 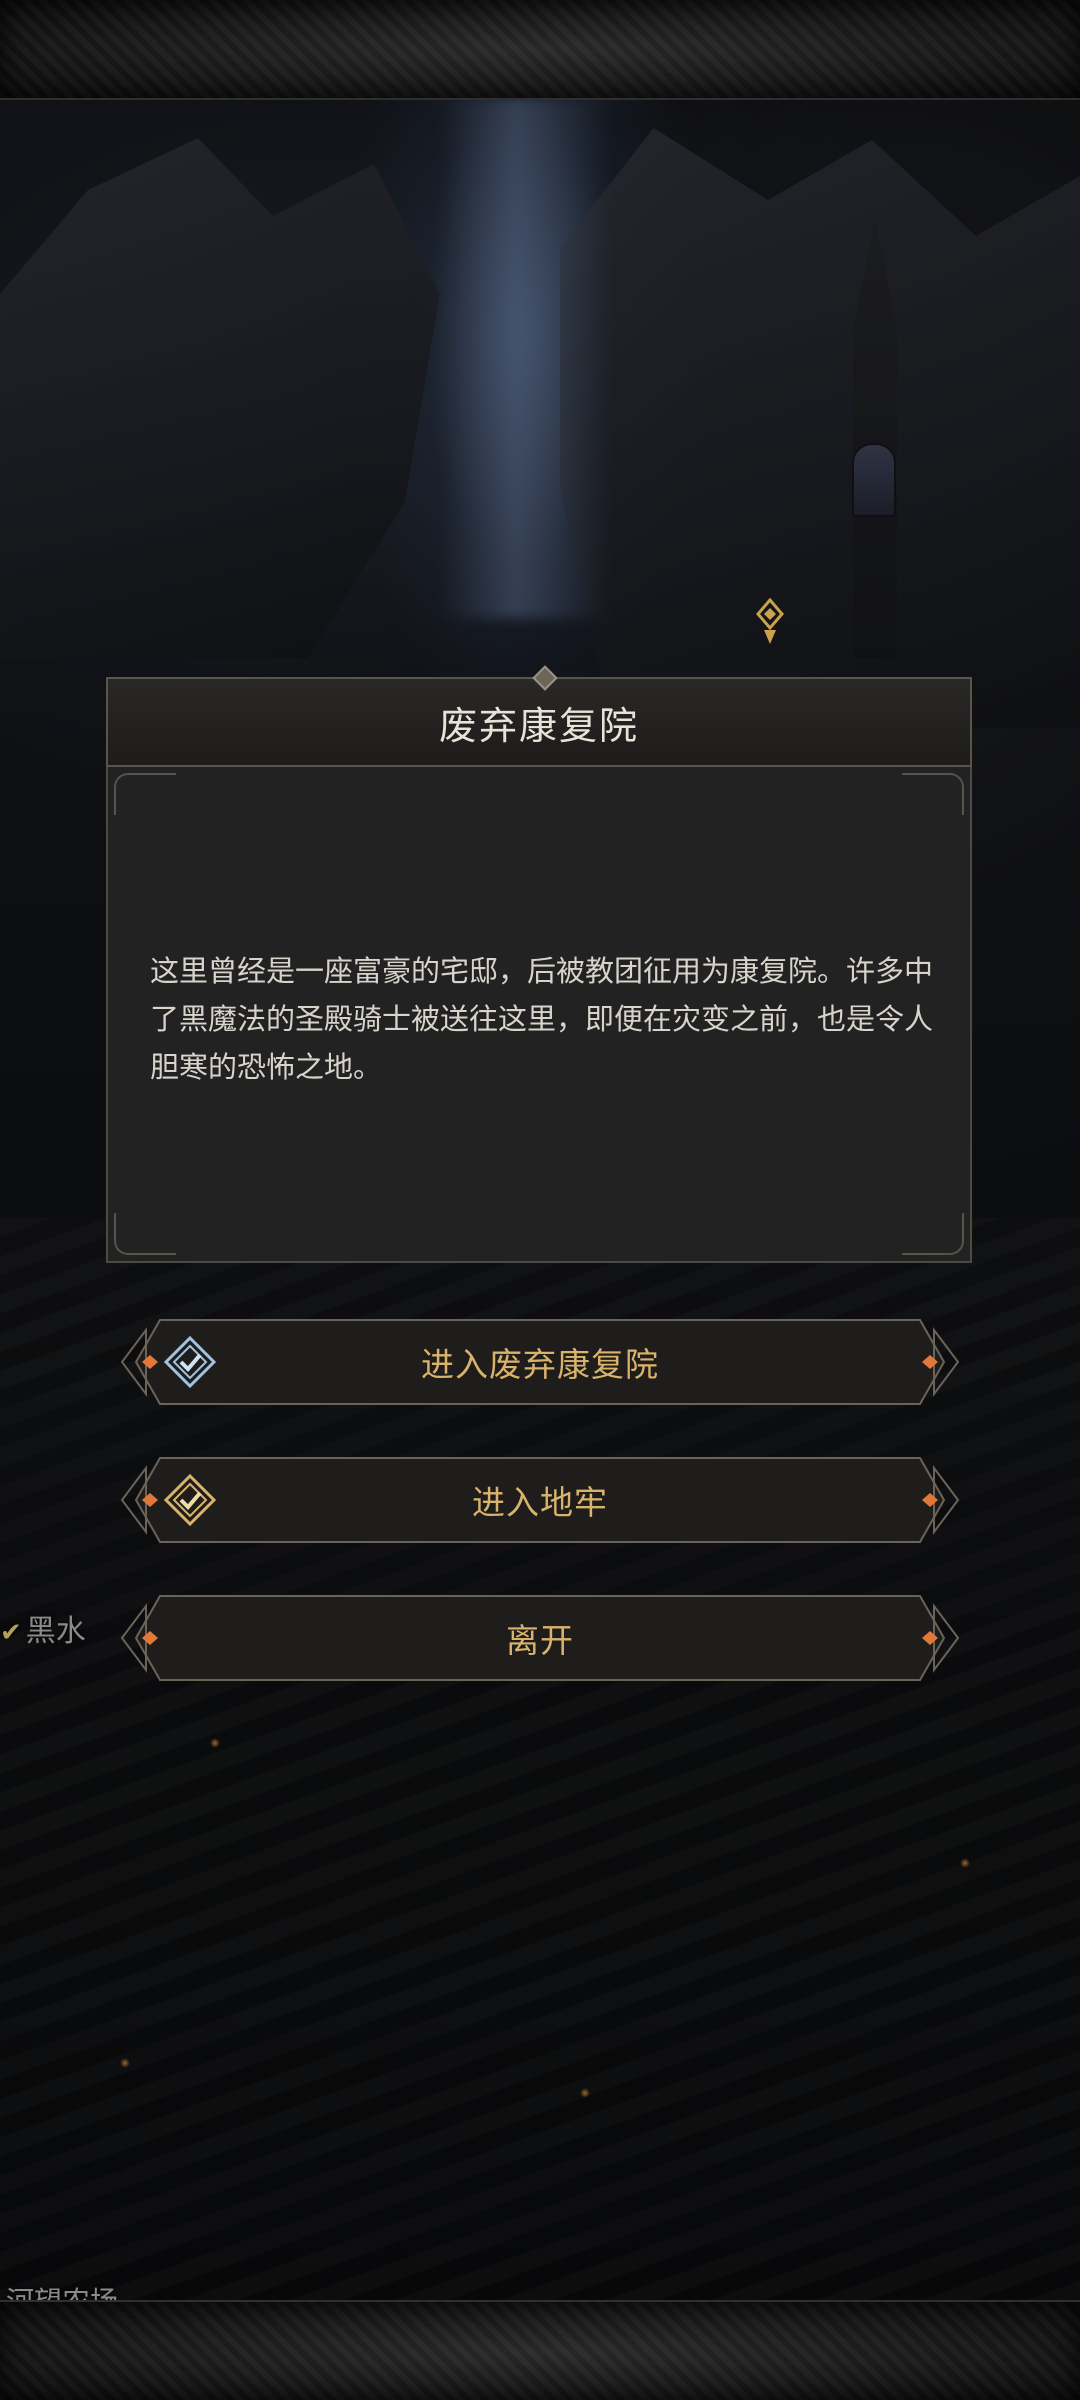 I want to click on enter-abandoned-sanatorium-button: 进入废弃康复院, so click(x=540, y=1362).